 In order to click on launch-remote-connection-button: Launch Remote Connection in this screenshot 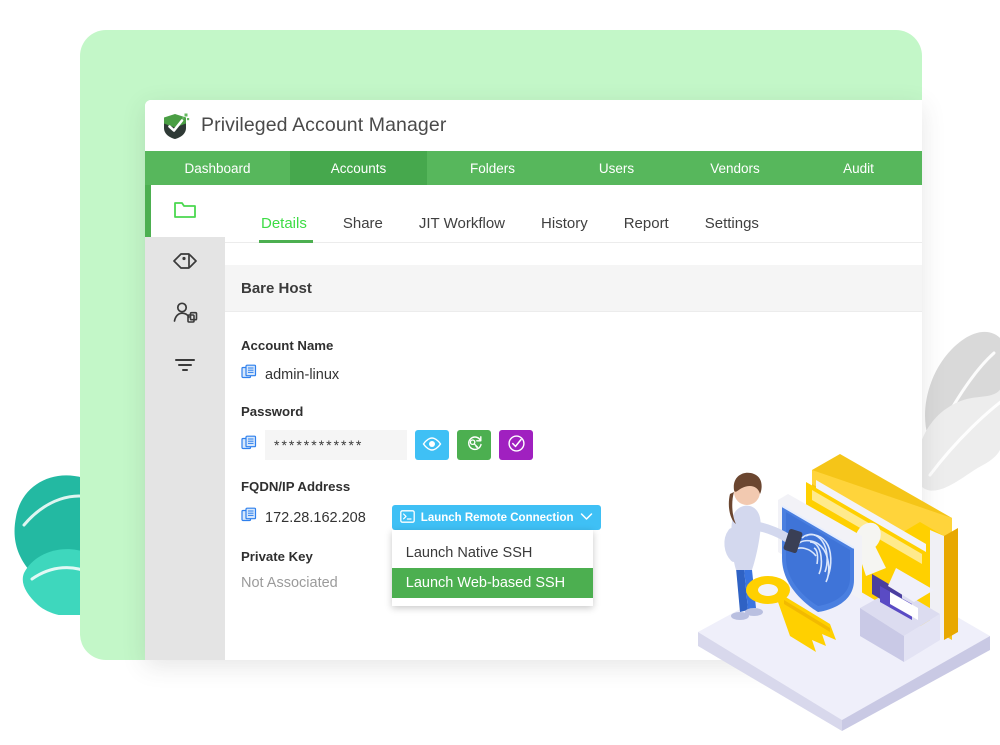, I will do `click(496, 517)`.